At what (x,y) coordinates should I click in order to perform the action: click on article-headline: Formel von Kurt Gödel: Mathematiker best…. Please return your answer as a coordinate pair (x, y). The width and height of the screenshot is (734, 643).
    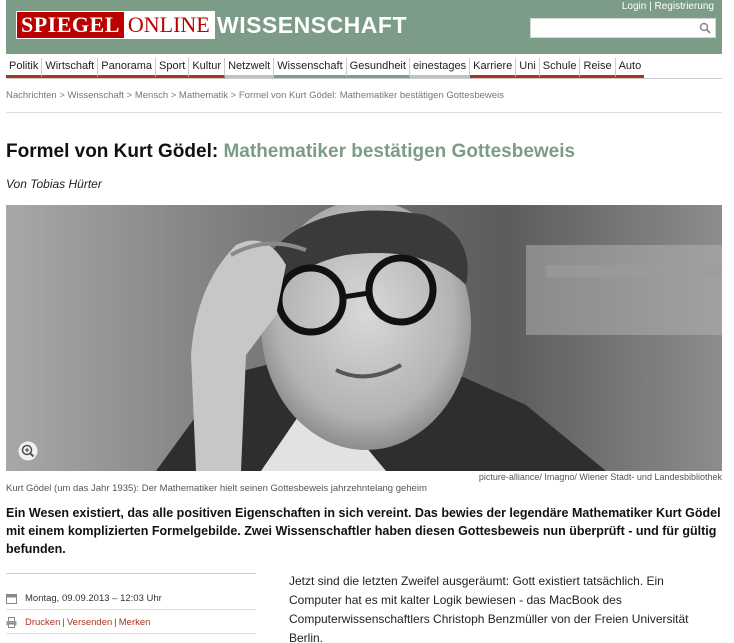
    Looking at the image, I should click on (290, 152).